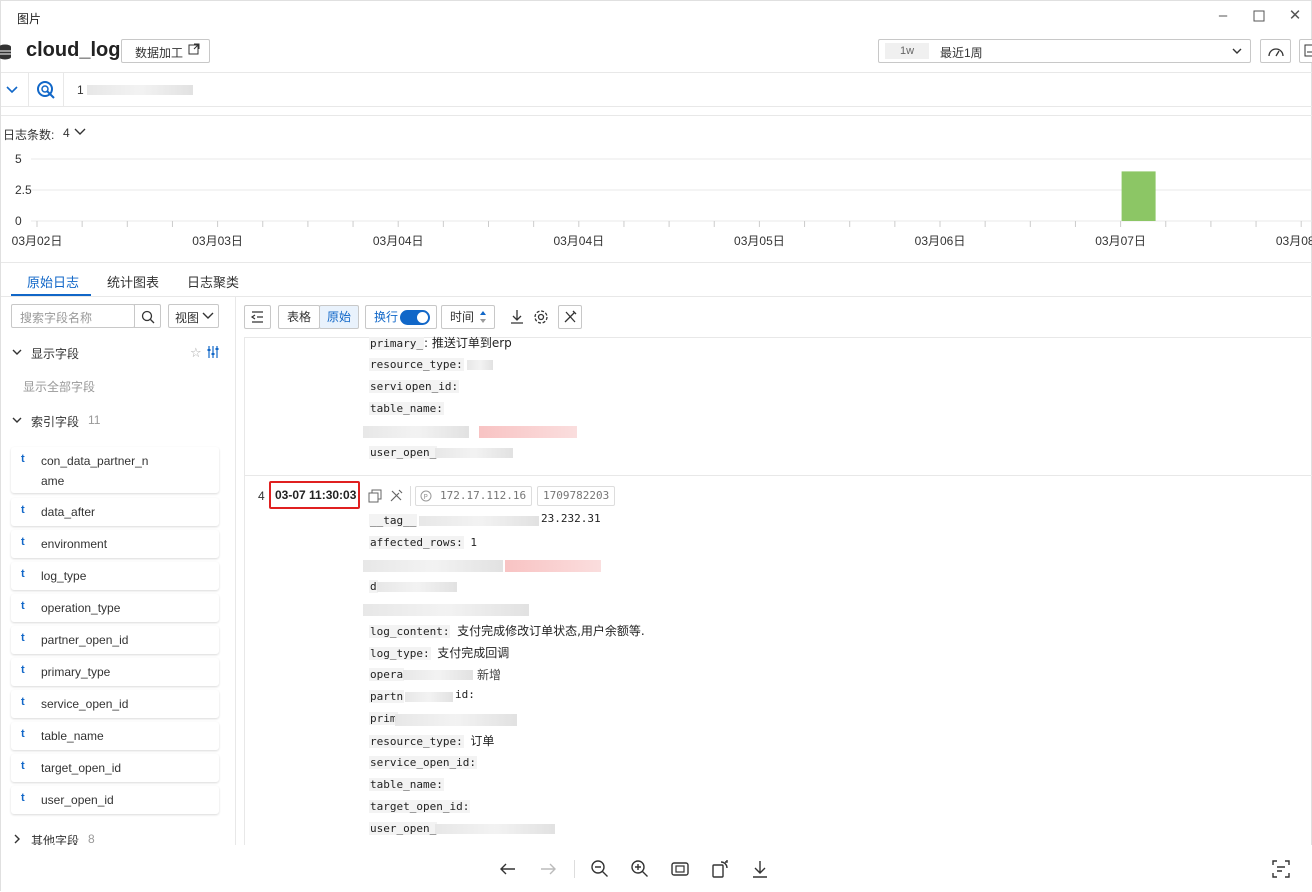 The image size is (1312, 892). I want to click on index-fields-count: 11, so click(94, 420).